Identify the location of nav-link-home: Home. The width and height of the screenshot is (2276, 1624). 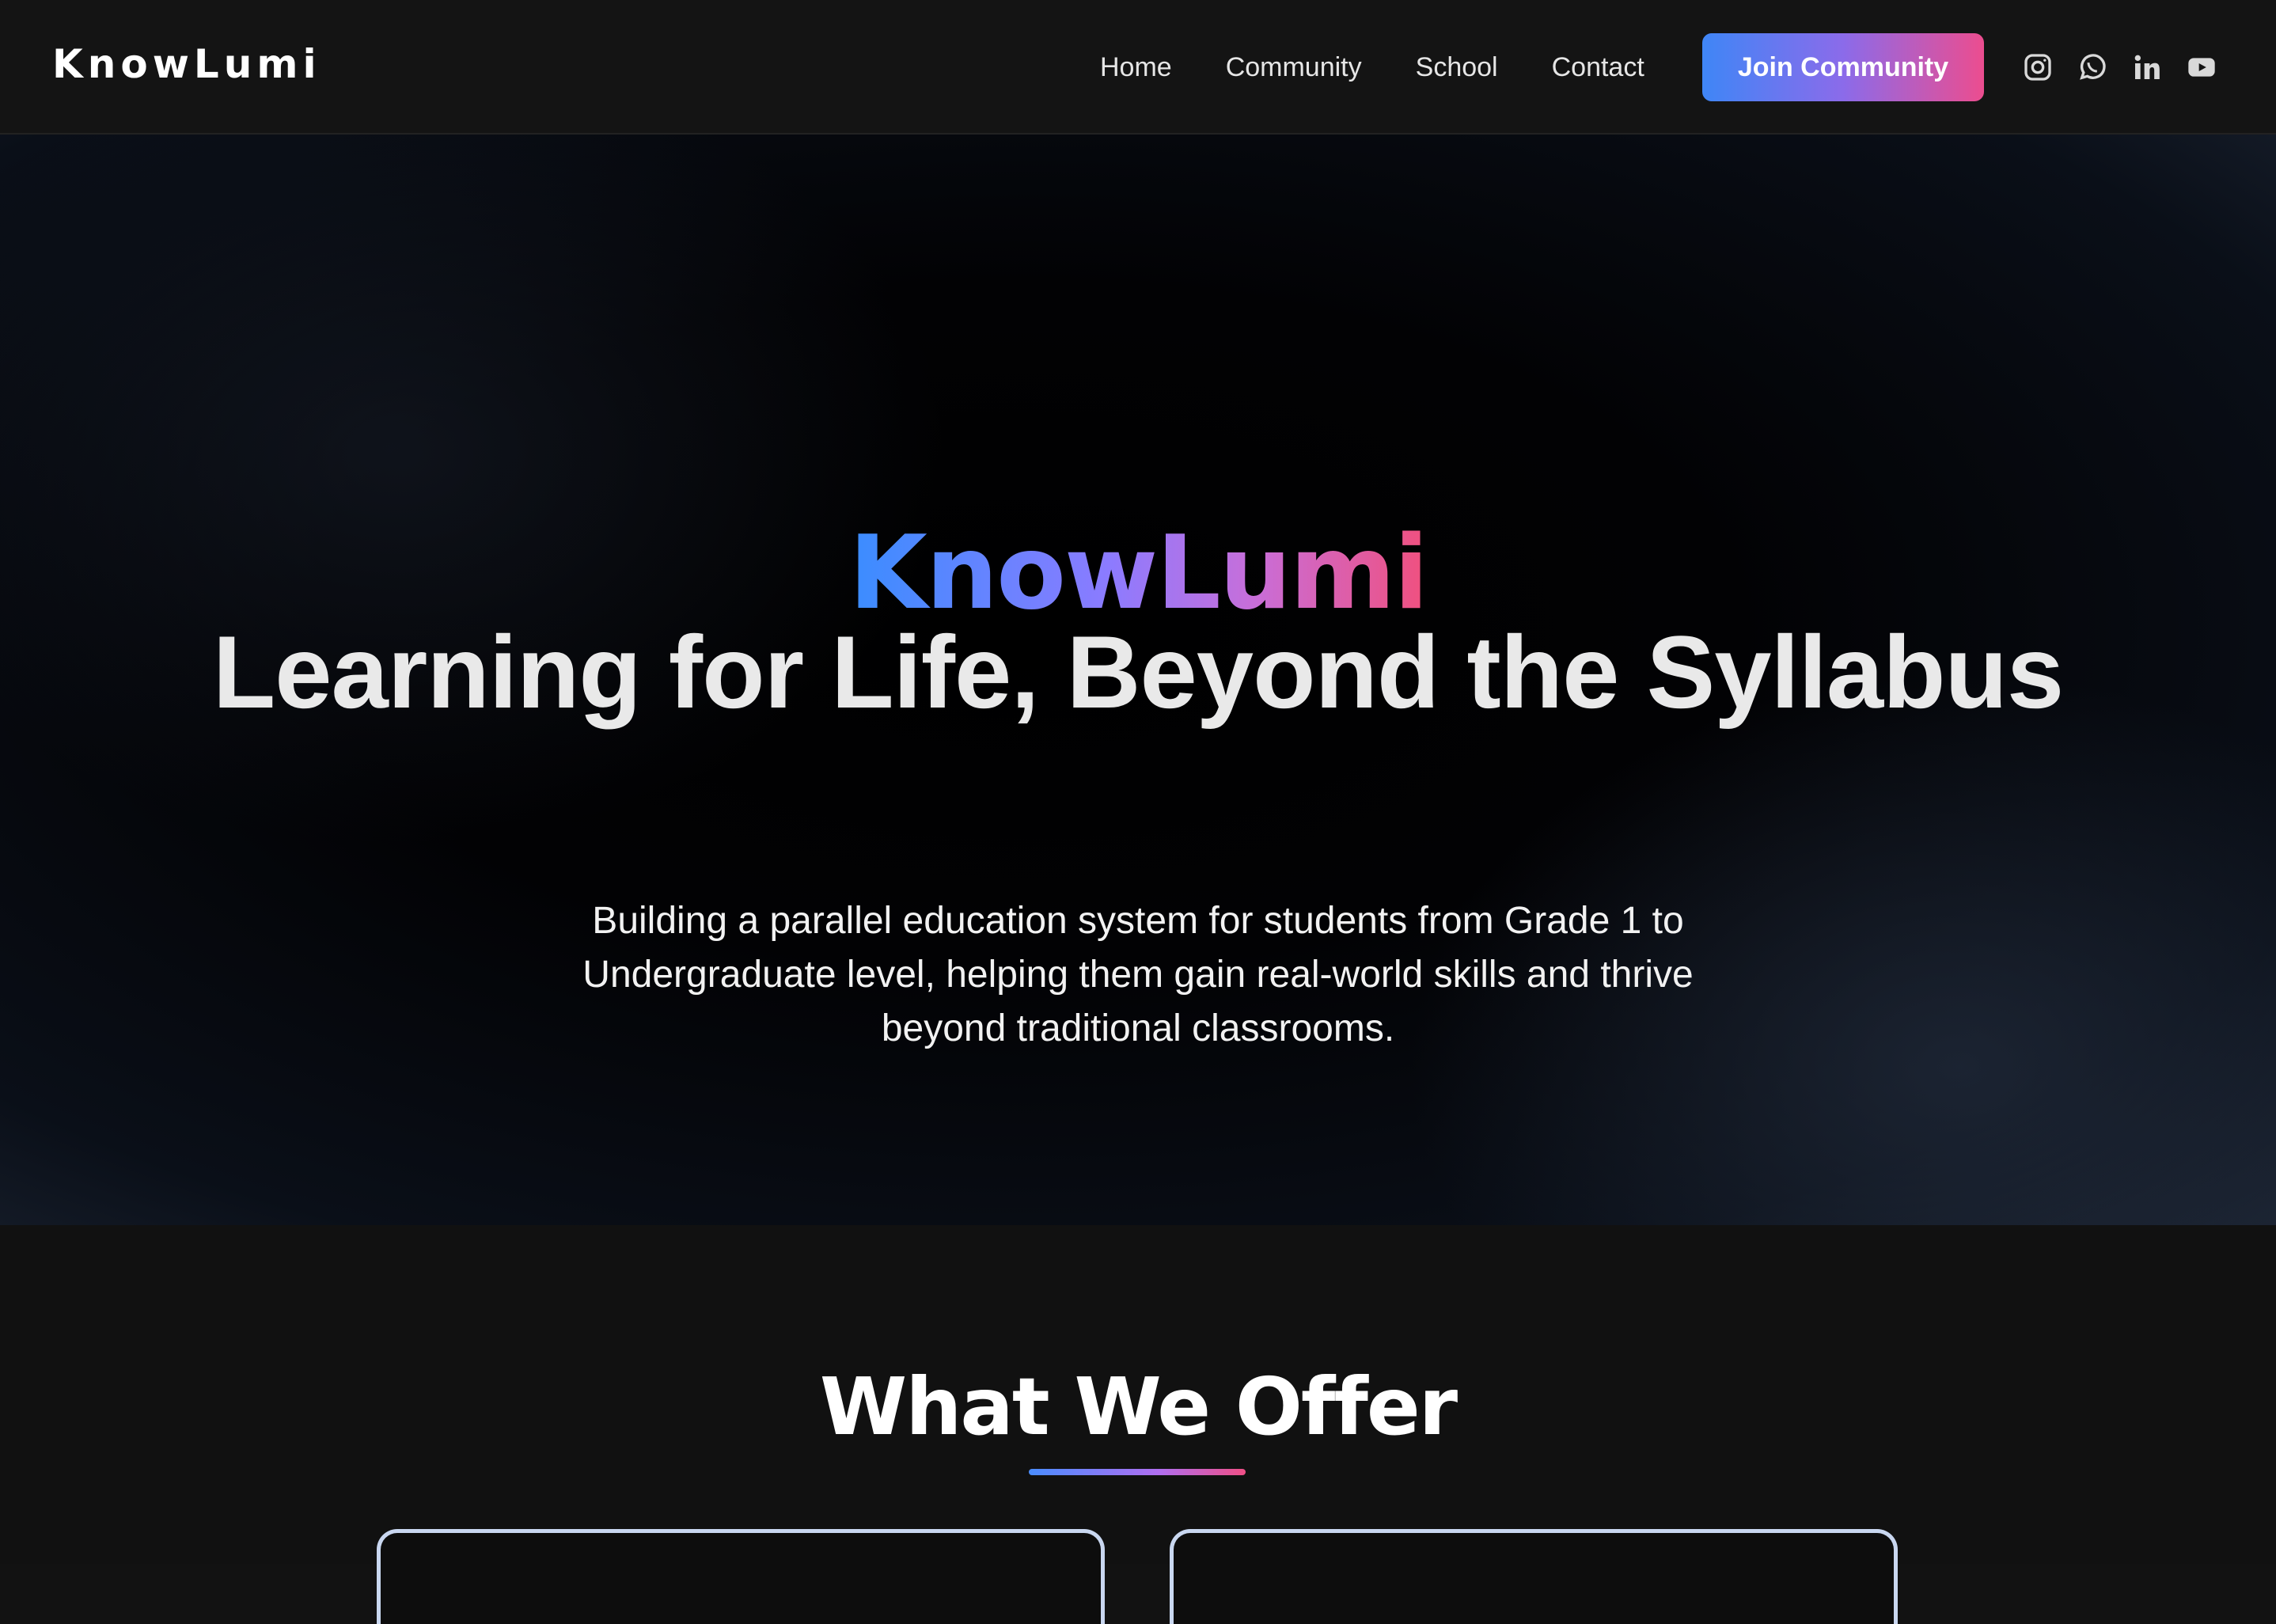
(1136, 67).